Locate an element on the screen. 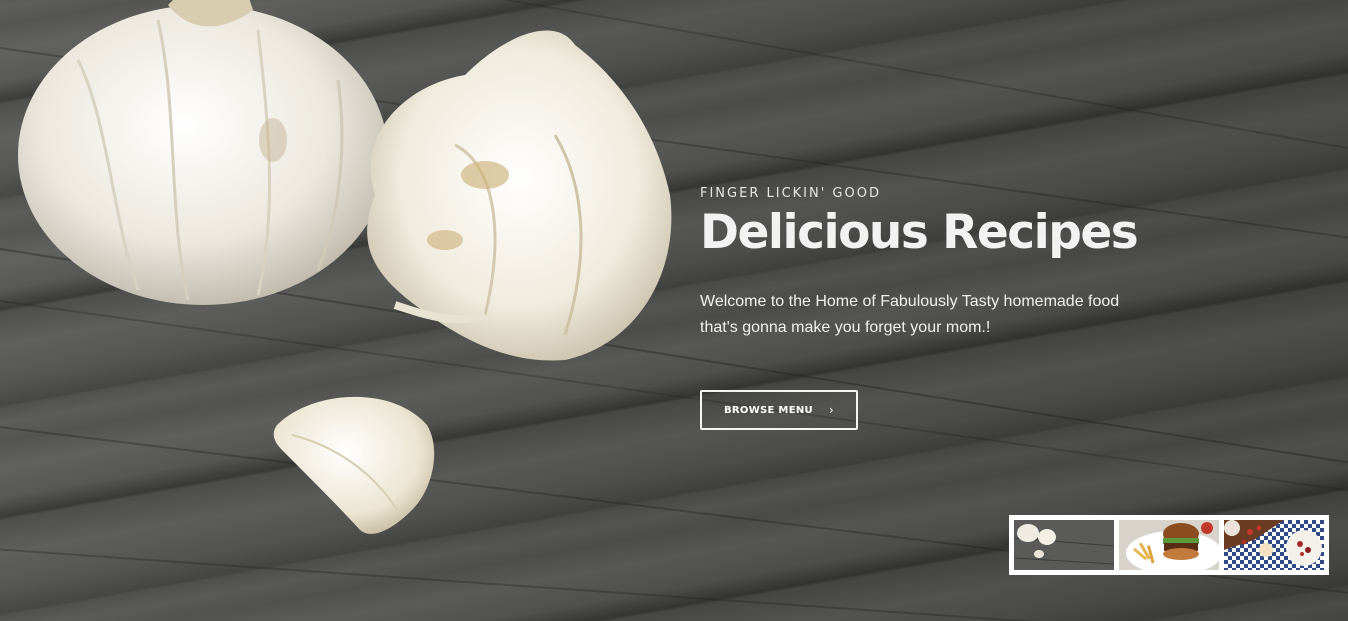 This screenshot has width=1348, height=621. slider-thumbnails is located at coordinates (1169, 545).